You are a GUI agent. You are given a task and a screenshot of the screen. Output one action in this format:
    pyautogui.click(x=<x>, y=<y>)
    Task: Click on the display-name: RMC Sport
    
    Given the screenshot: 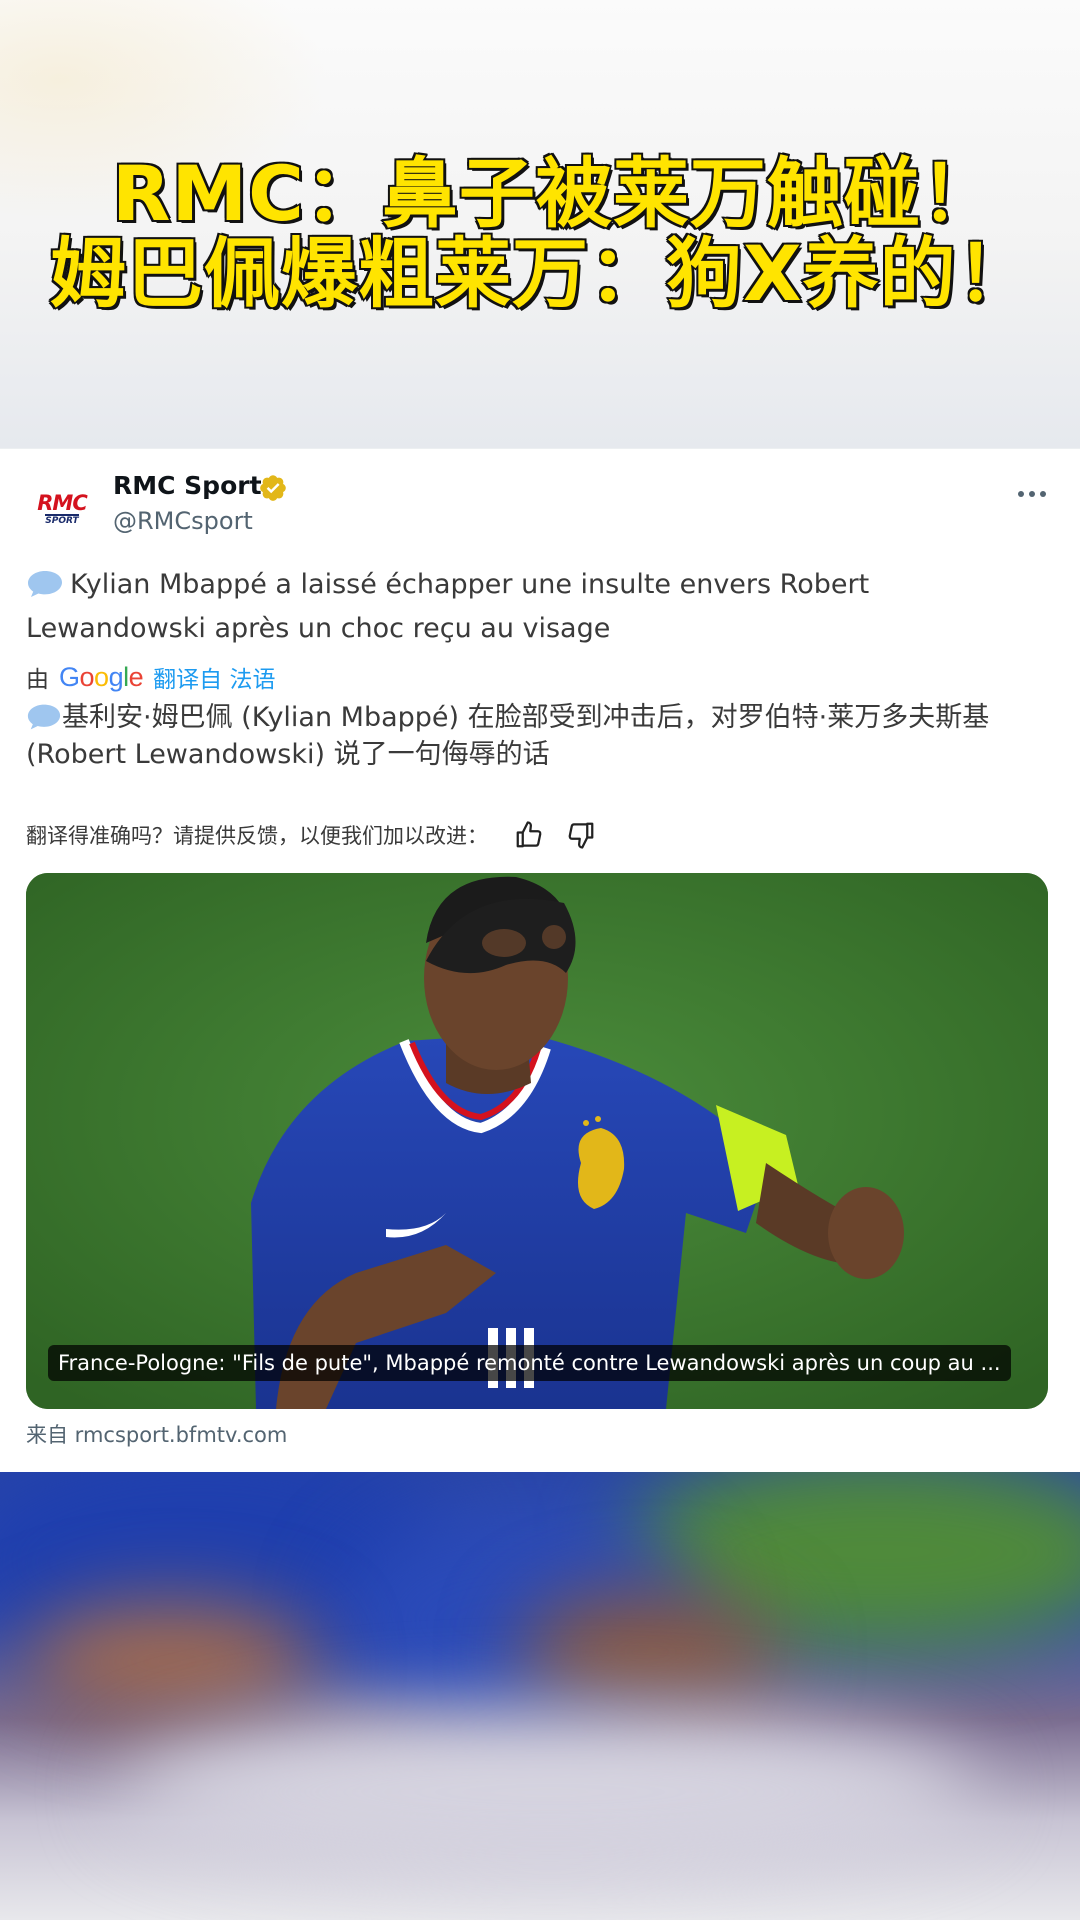 What is the action you would take?
    pyautogui.click(x=187, y=485)
    